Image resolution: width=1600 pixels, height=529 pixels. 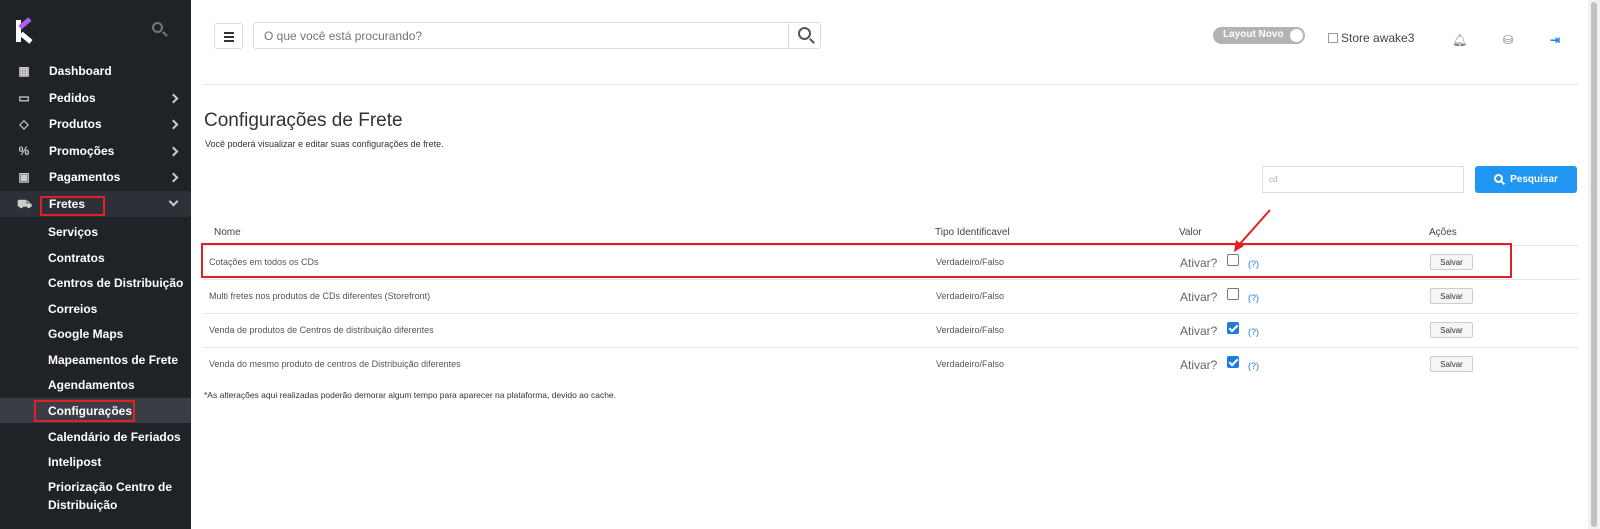 I want to click on scrollbar, so click(x=1594, y=264).